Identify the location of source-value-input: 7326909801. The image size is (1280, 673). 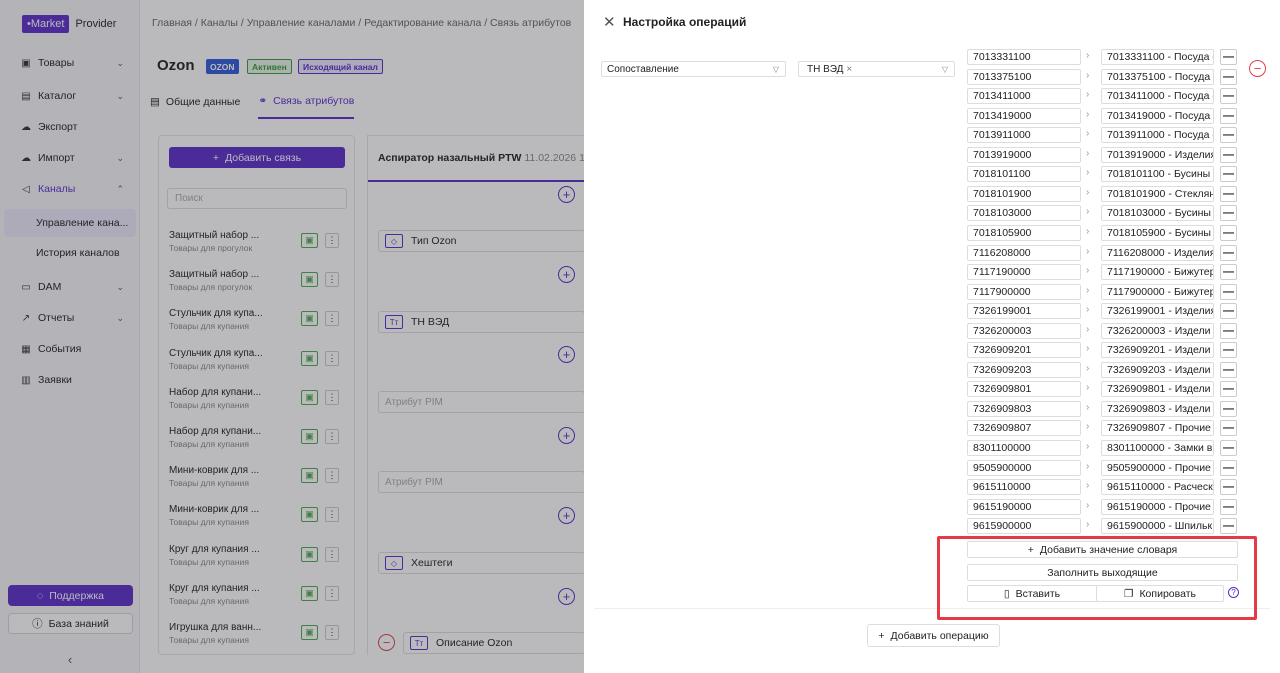
(1024, 389).